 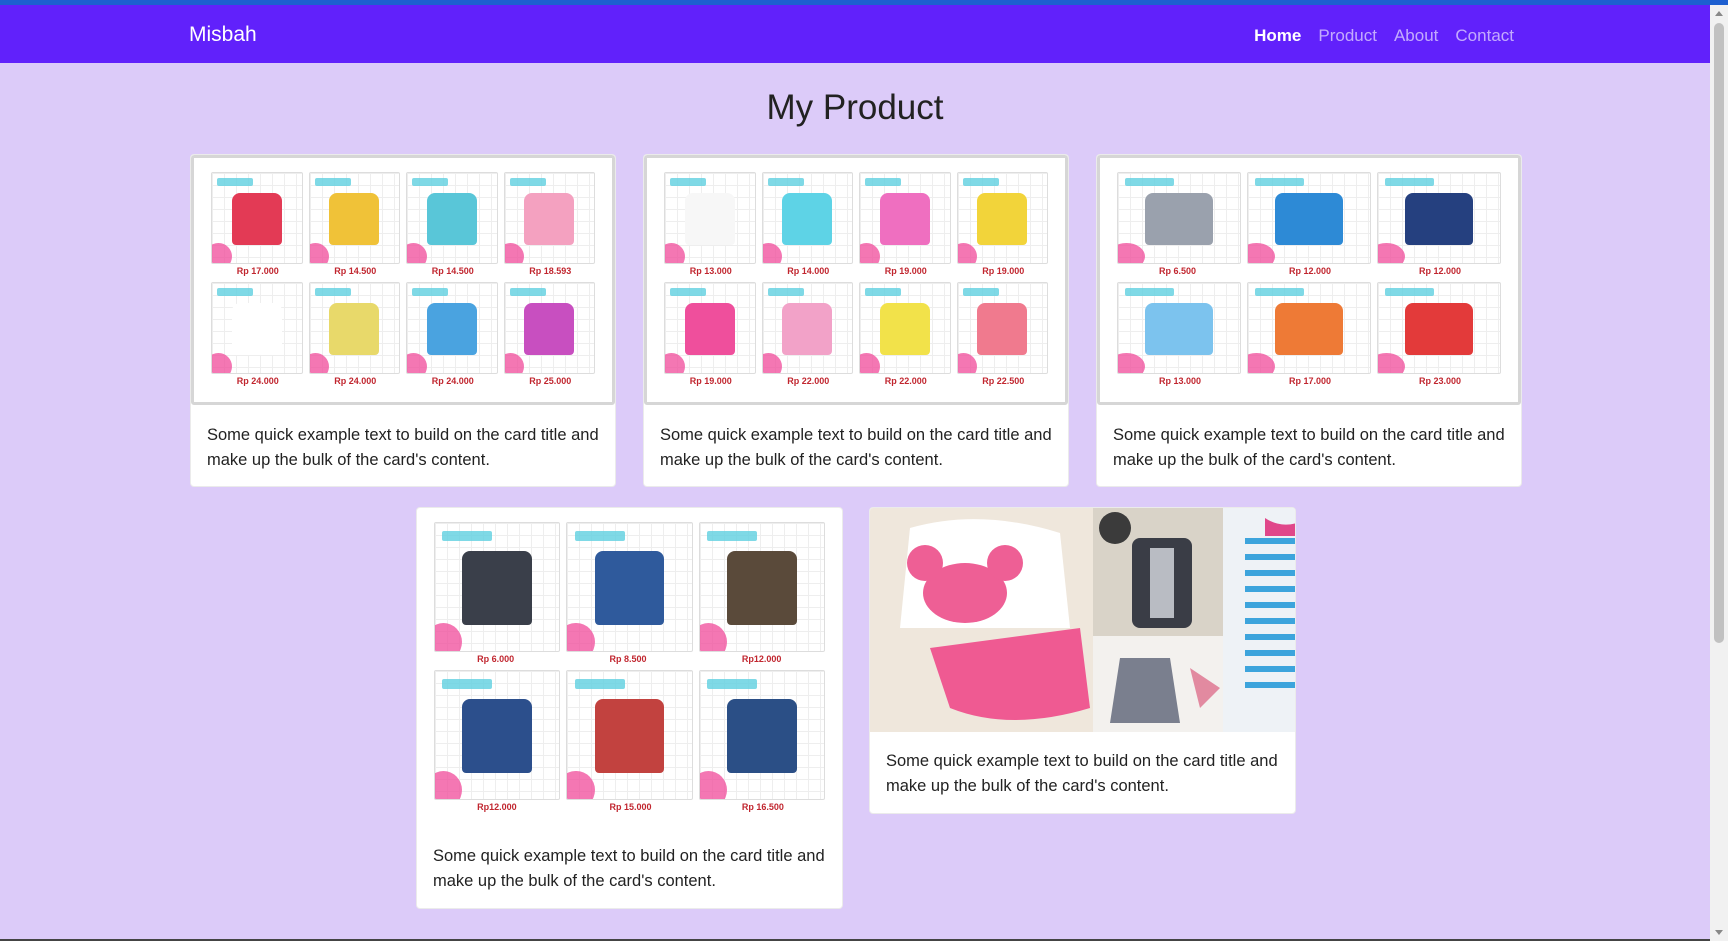 I want to click on page-title: My Product, so click(x=855, y=107).